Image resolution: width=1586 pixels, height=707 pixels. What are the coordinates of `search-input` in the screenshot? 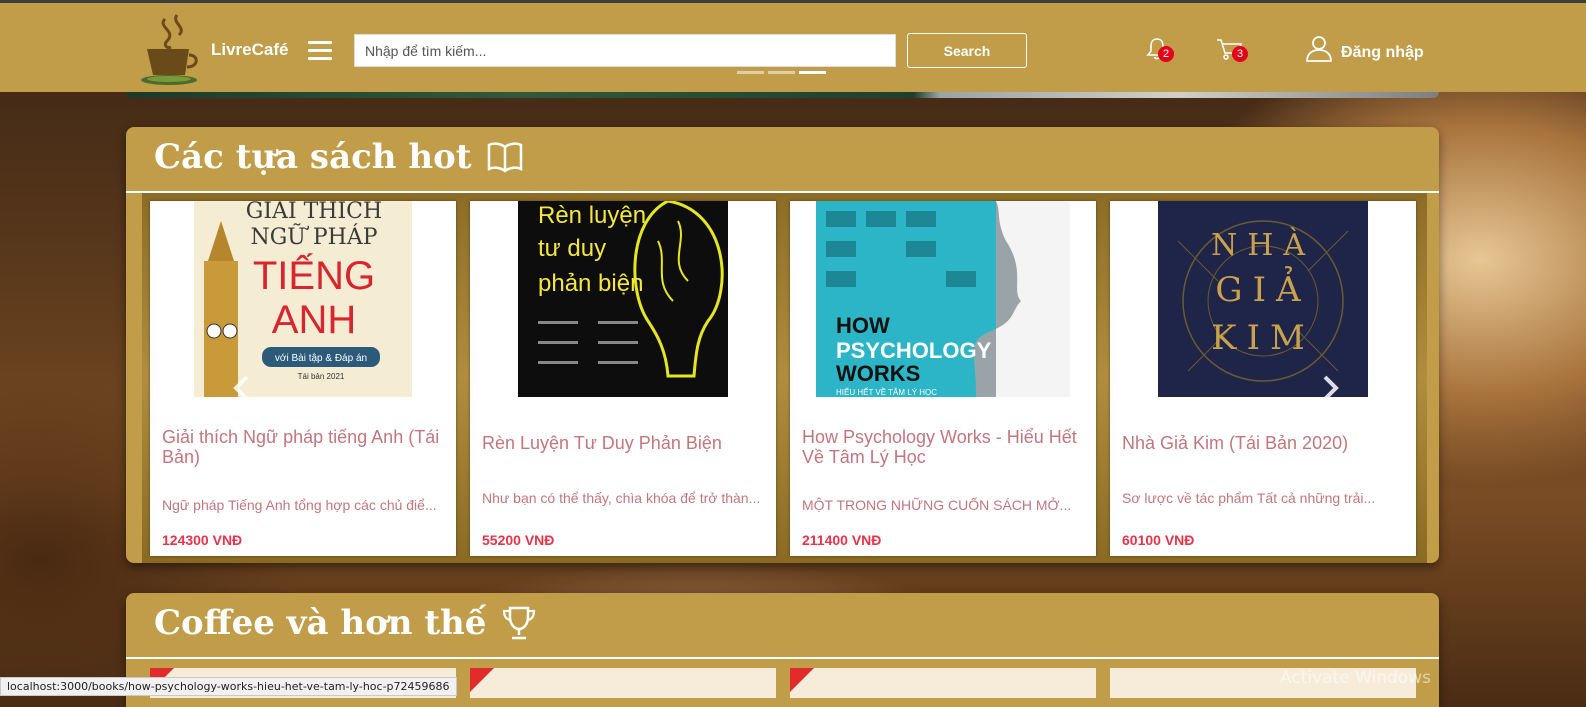 It's located at (625, 50).